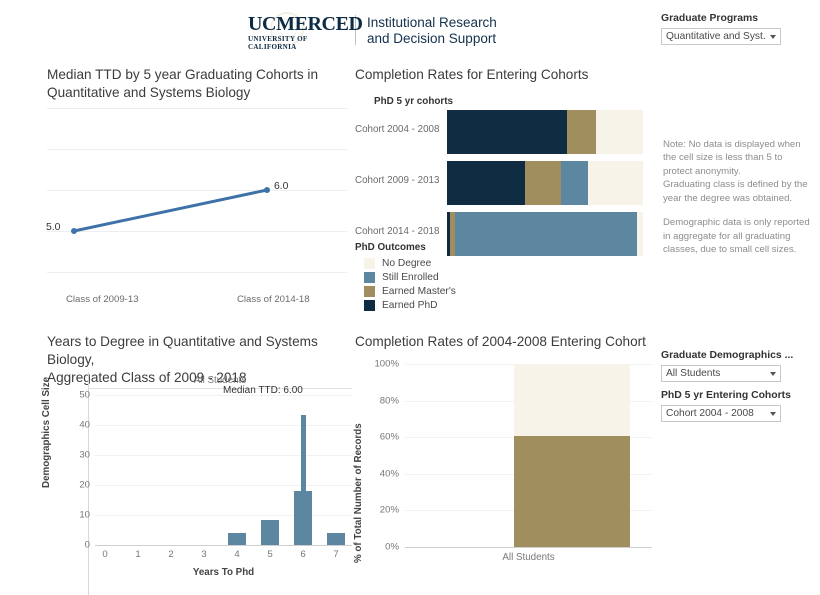 The width and height of the screenshot is (820, 595). I want to click on x-tick-0: 0, so click(105, 554).